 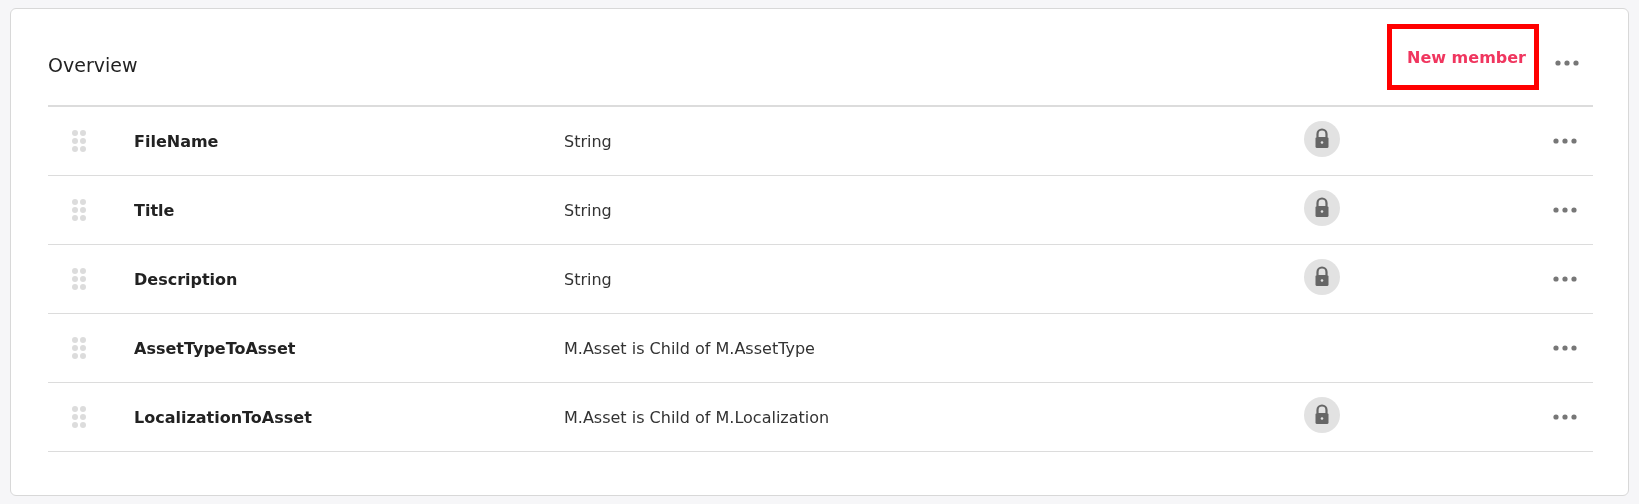 What do you see at coordinates (177, 141) in the screenshot?
I see `member-name: FileName` at bounding box center [177, 141].